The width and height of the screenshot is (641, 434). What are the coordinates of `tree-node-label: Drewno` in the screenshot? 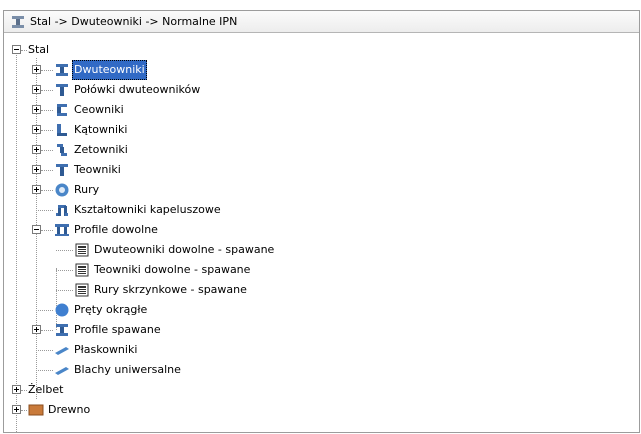 It's located at (69, 410).